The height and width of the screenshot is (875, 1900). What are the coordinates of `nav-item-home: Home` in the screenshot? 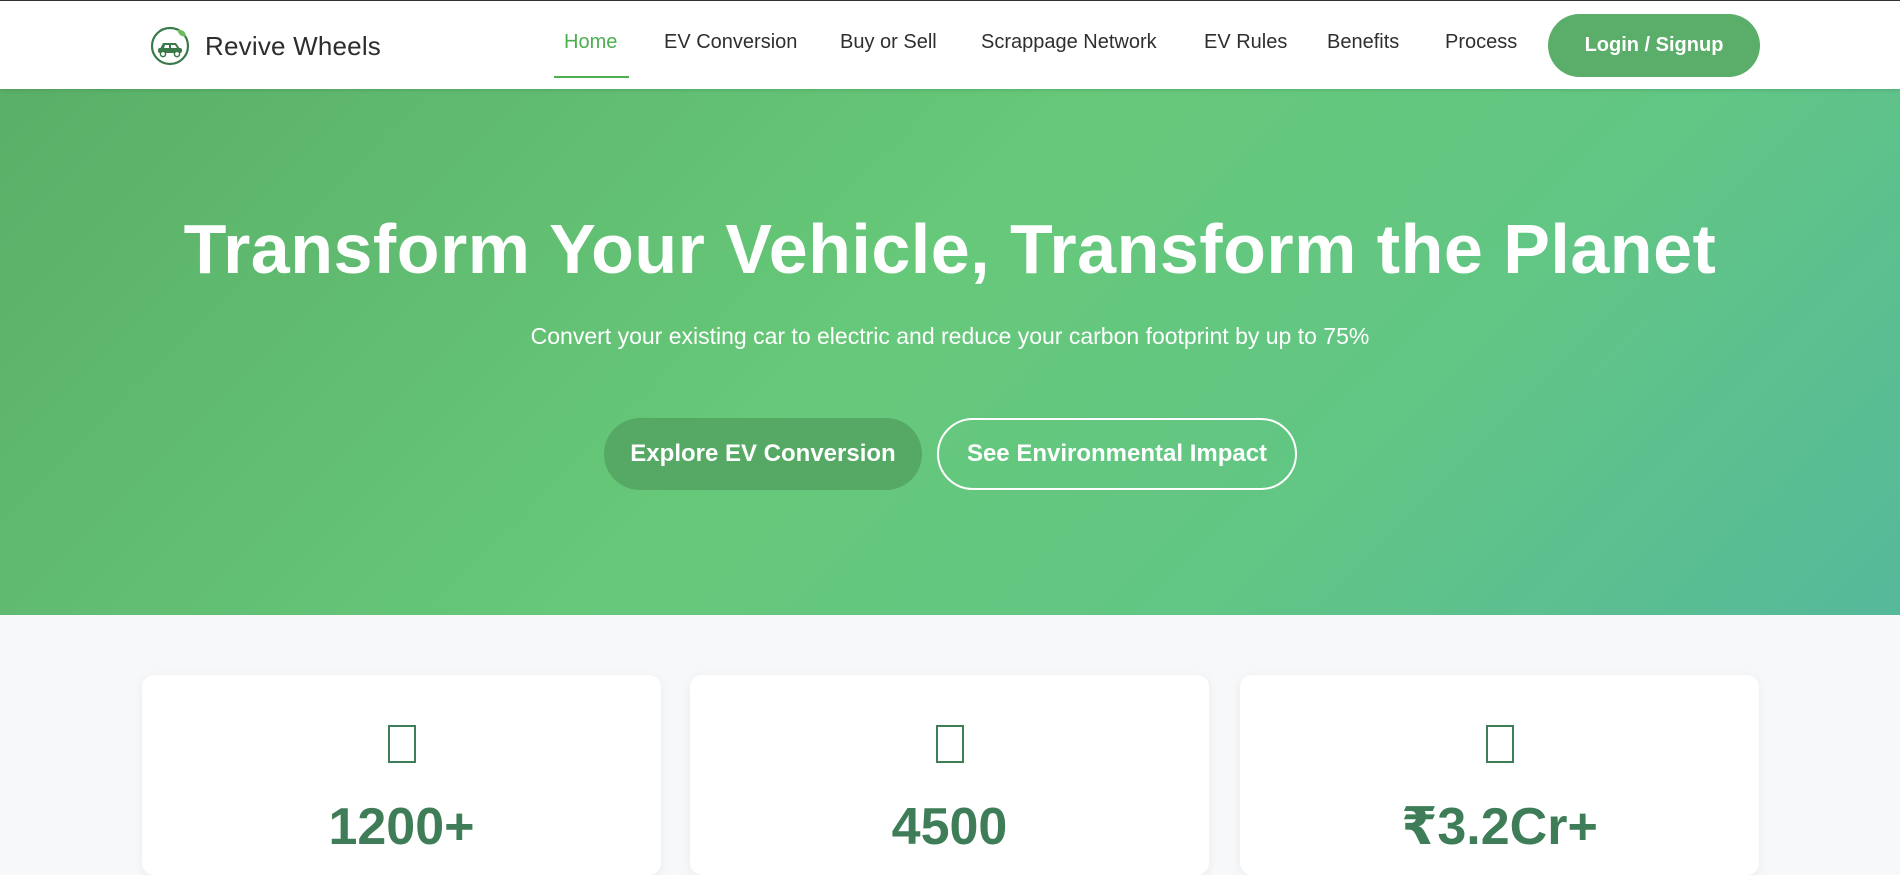 It's located at (590, 42).